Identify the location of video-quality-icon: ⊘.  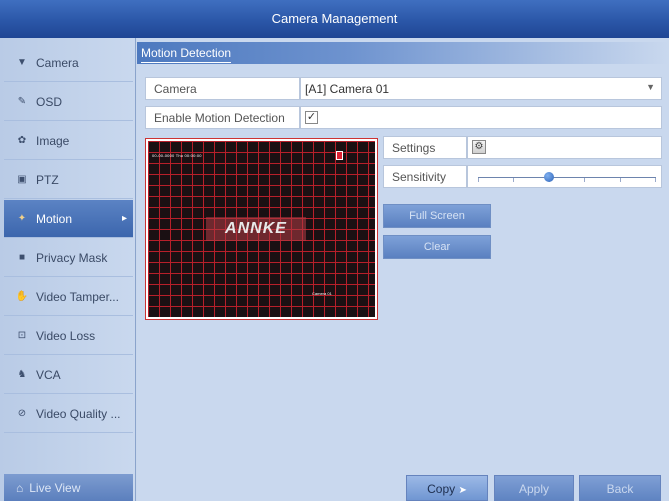
(22, 413).